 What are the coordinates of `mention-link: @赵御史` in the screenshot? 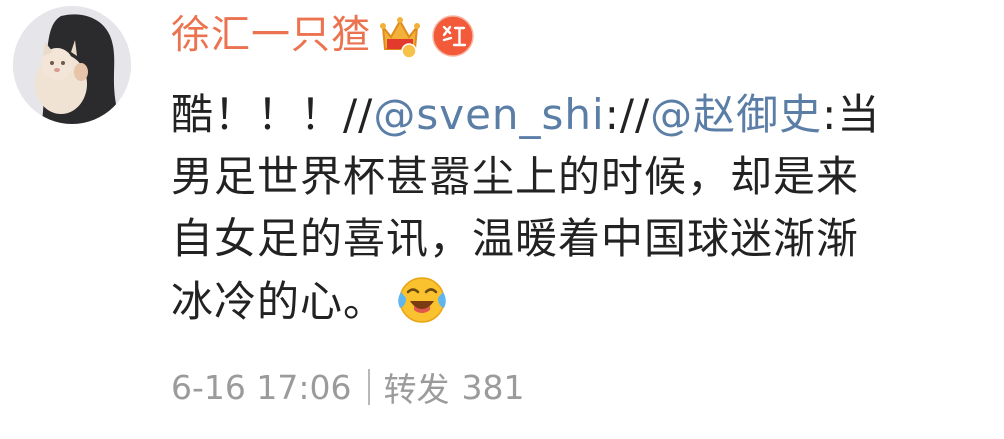 It's located at (736, 114).